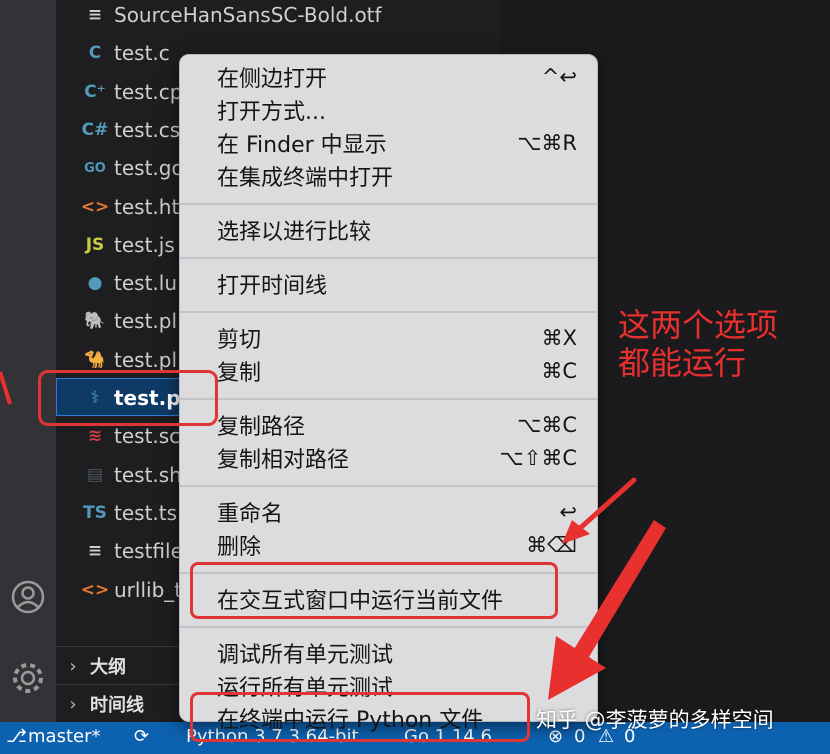 Image resolution: width=830 pixels, height=754 pixels. What do you see at coordinates (607, 610) in the screenshot?
I see `arrow-large` at bounding box center [607, 610].